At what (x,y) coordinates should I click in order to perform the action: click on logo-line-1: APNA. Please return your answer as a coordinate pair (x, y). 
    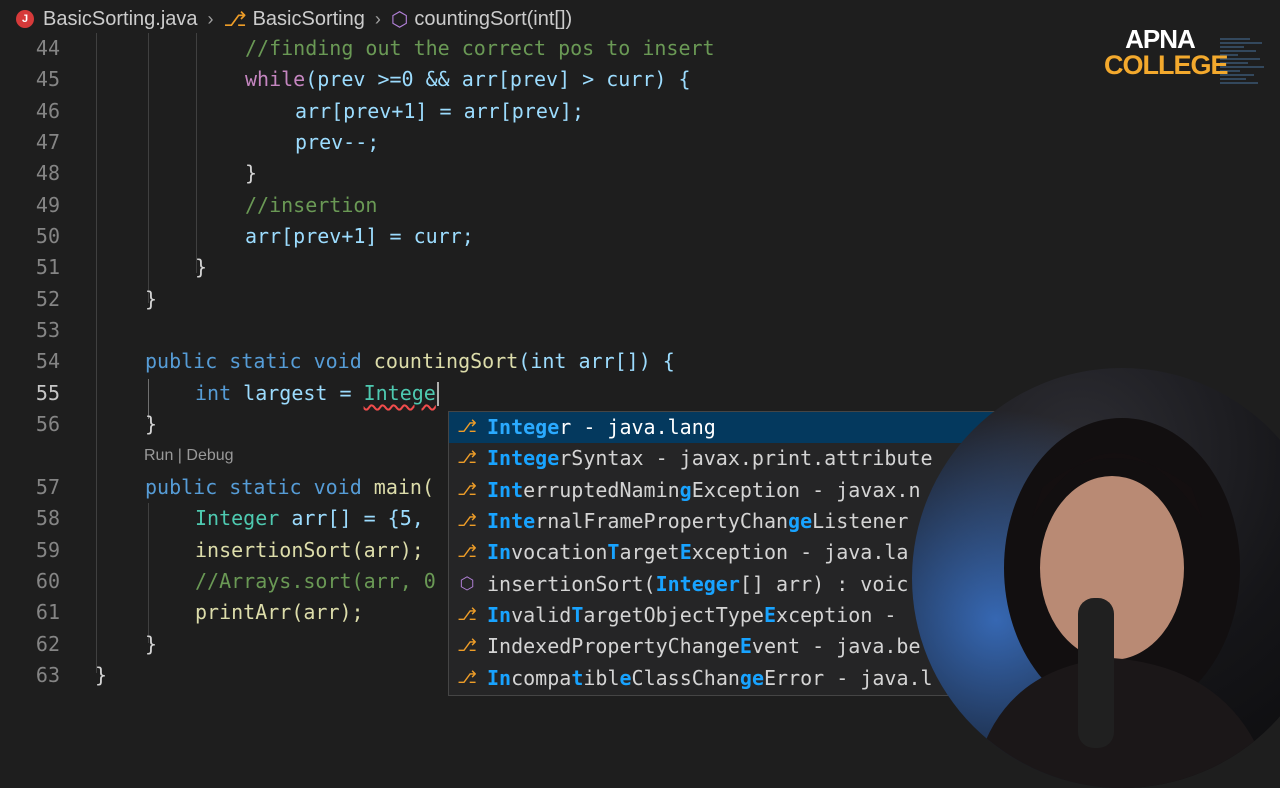
    Looking at the image, I should click on (1160, 39).